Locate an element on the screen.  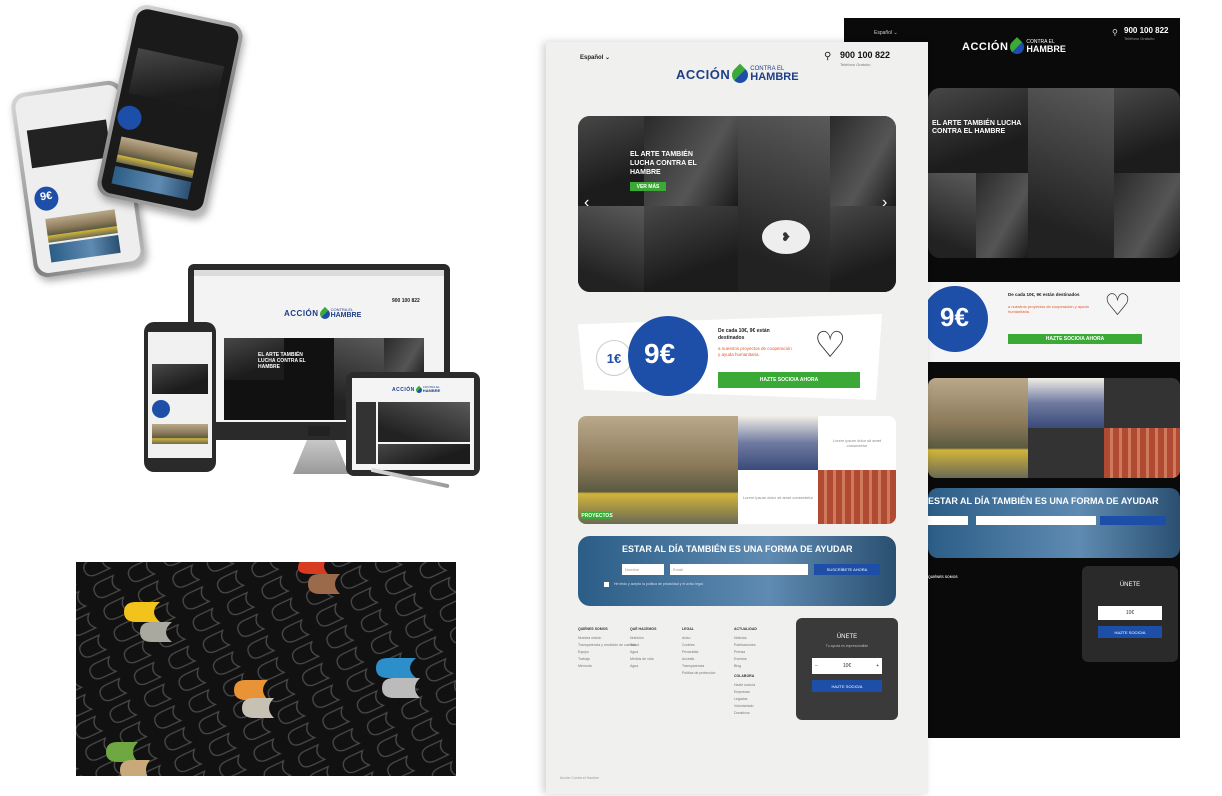
brand-pattern-card is located at coordinates (266, 669).